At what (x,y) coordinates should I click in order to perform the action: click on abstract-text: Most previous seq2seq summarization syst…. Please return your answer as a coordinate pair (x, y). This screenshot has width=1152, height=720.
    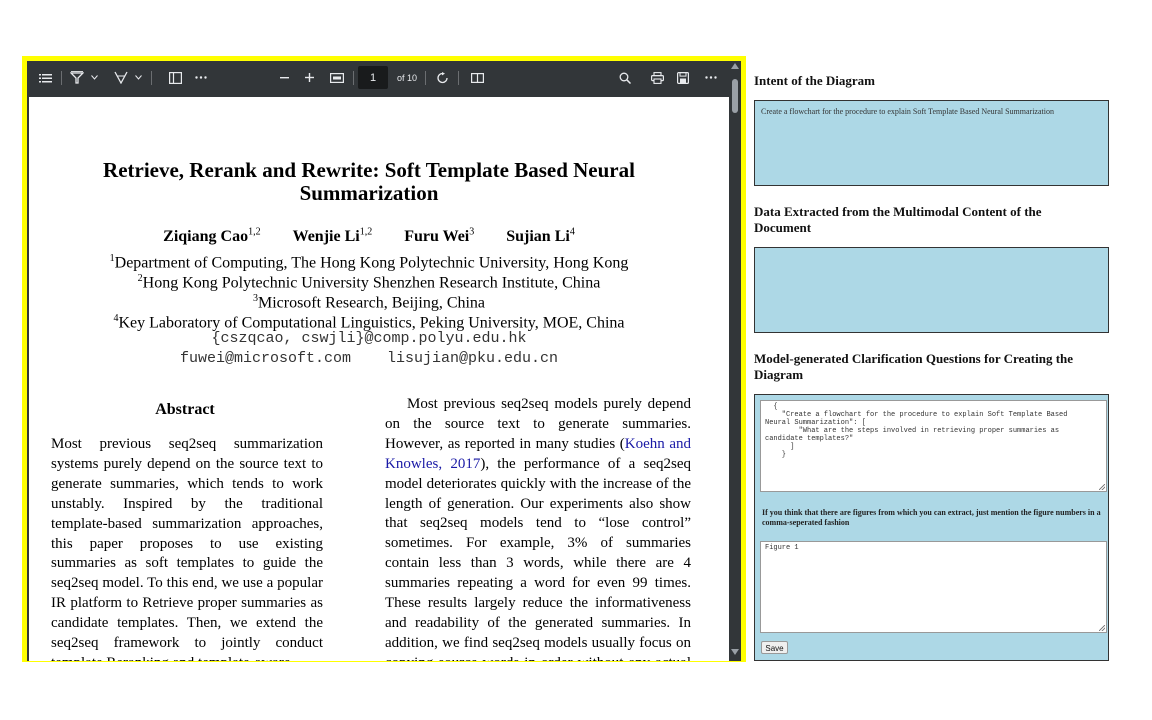
    Looking at the image, I should click on (187, 548).